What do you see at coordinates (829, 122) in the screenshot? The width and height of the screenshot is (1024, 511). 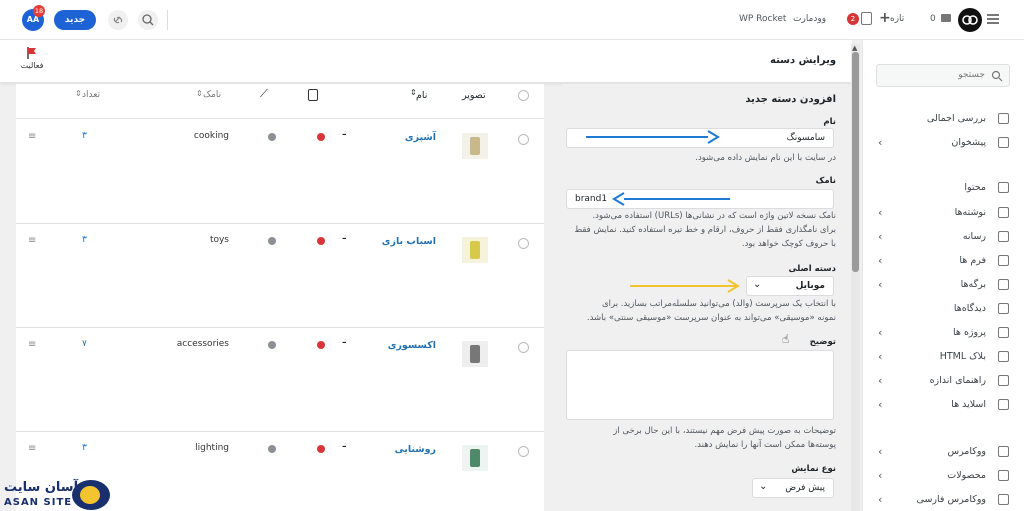 I see `name-label: نام` at bounding box center [829, 122].